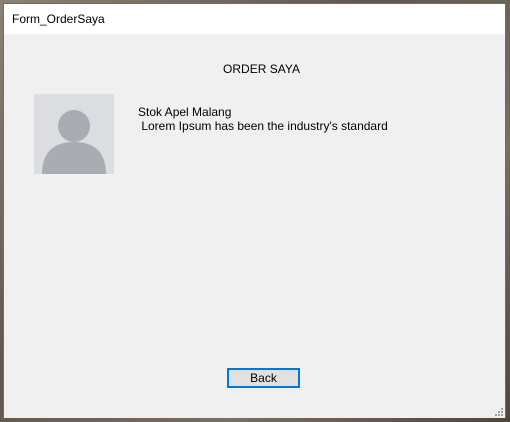 The image size is (510, 422). Describe the element at coordinates (499, 412) in the screenshot. I see `resize-grip-icon` at that location.